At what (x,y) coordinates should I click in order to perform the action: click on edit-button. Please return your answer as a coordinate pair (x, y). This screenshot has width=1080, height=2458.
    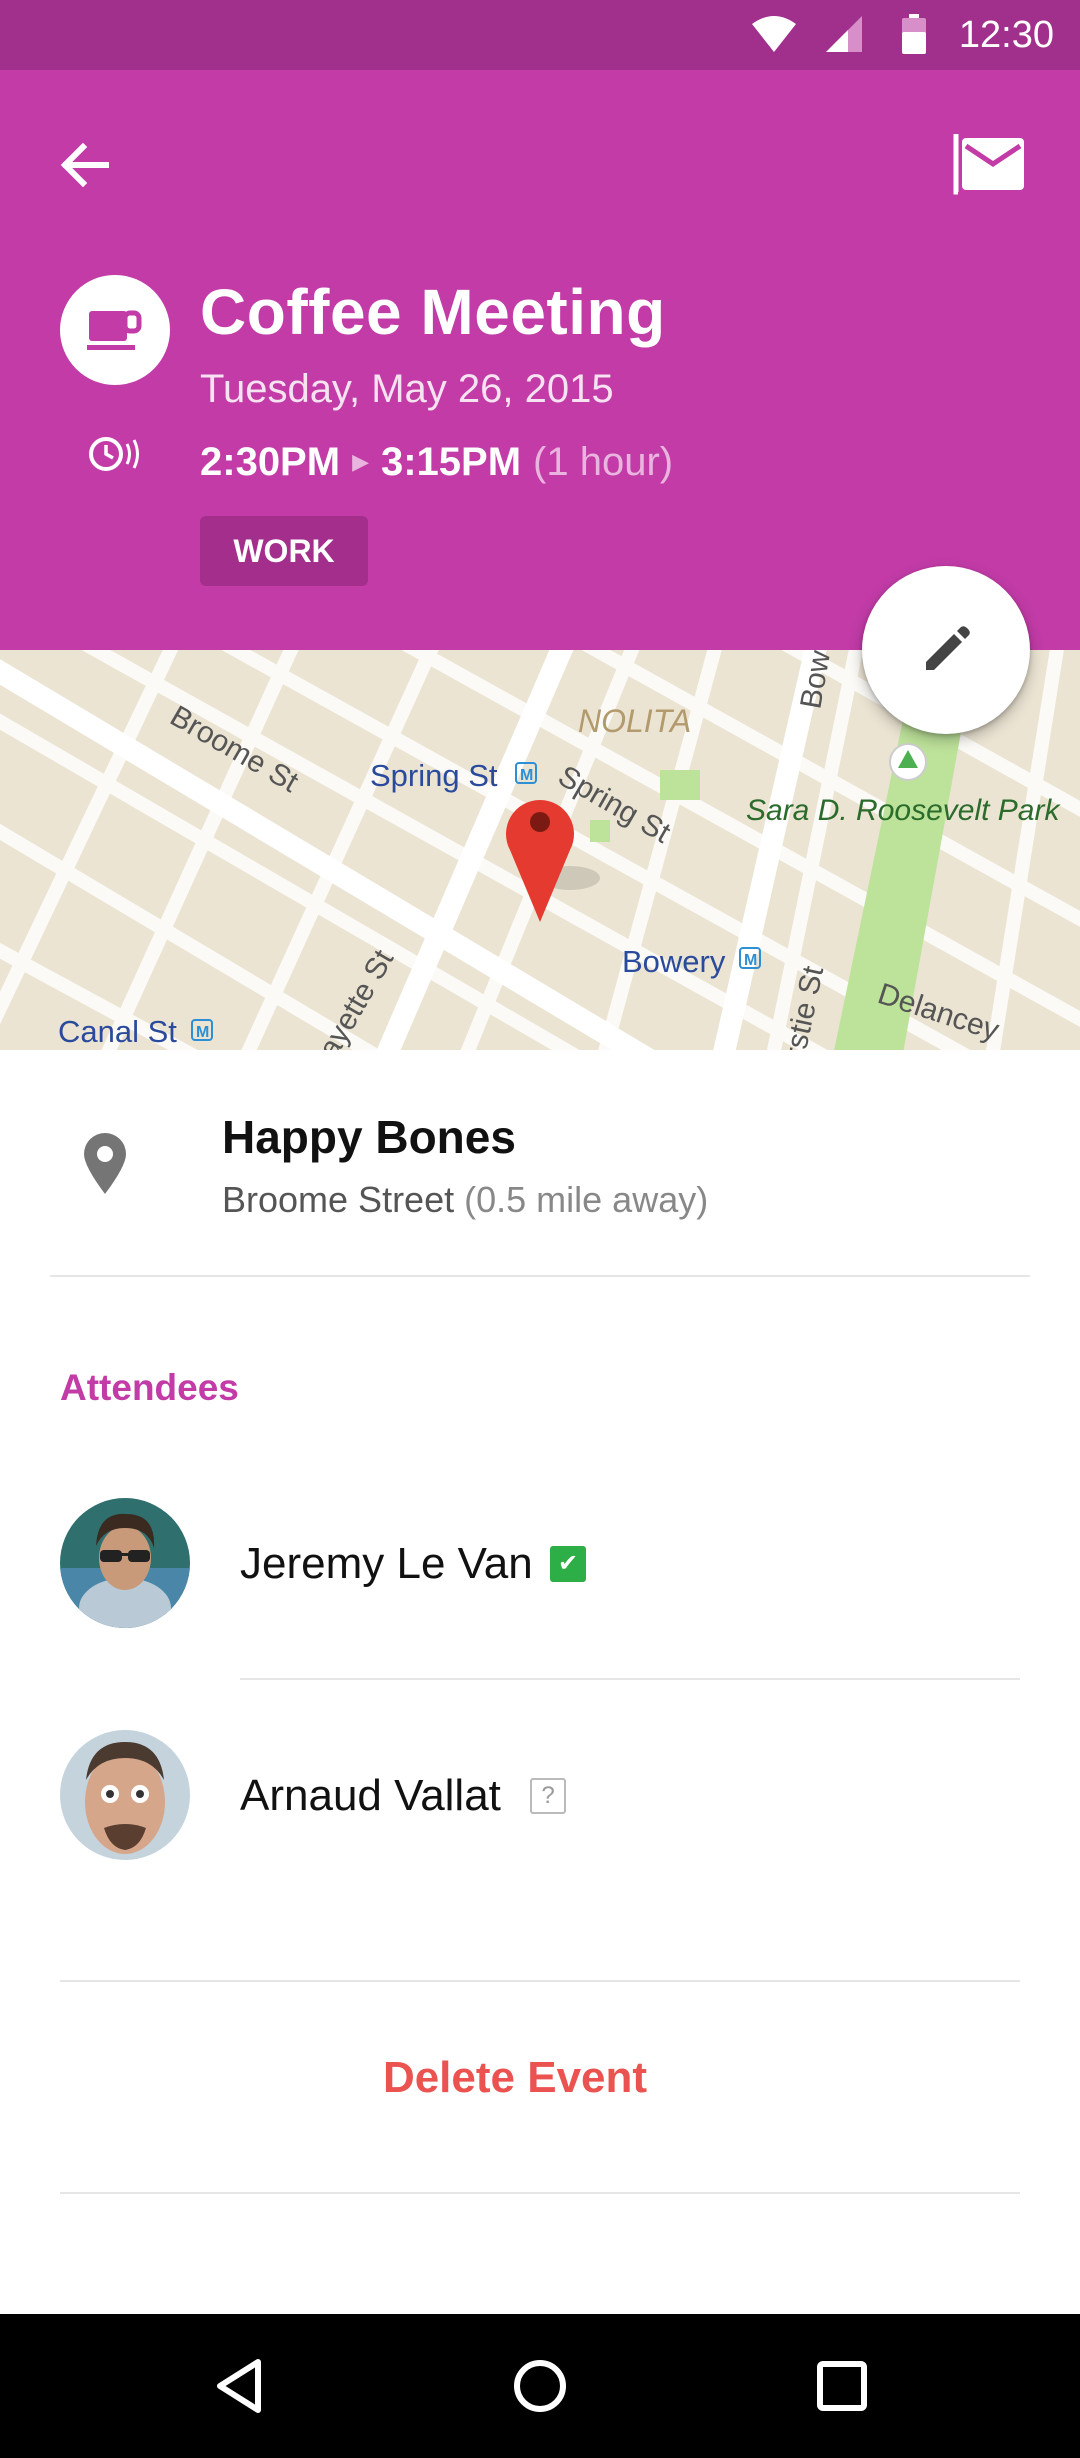
    Looking at the image, I should click on (946, 650).